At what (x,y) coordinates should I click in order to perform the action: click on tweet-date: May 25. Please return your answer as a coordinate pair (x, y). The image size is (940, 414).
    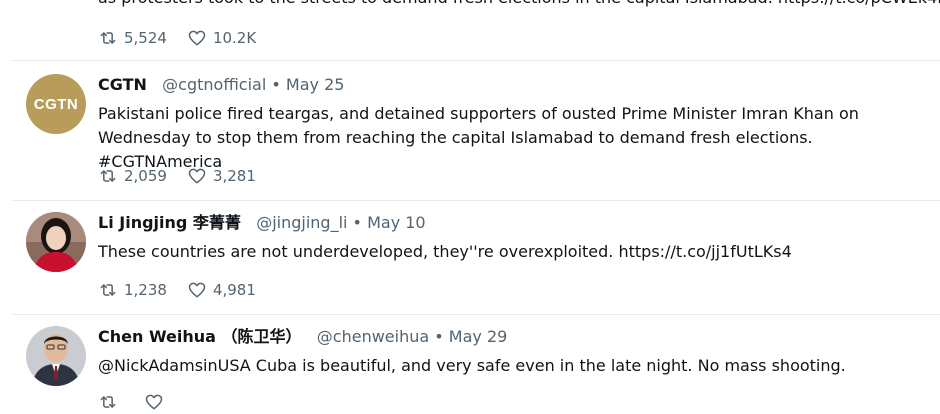
    Looking at the image, I should click on (315, 84).